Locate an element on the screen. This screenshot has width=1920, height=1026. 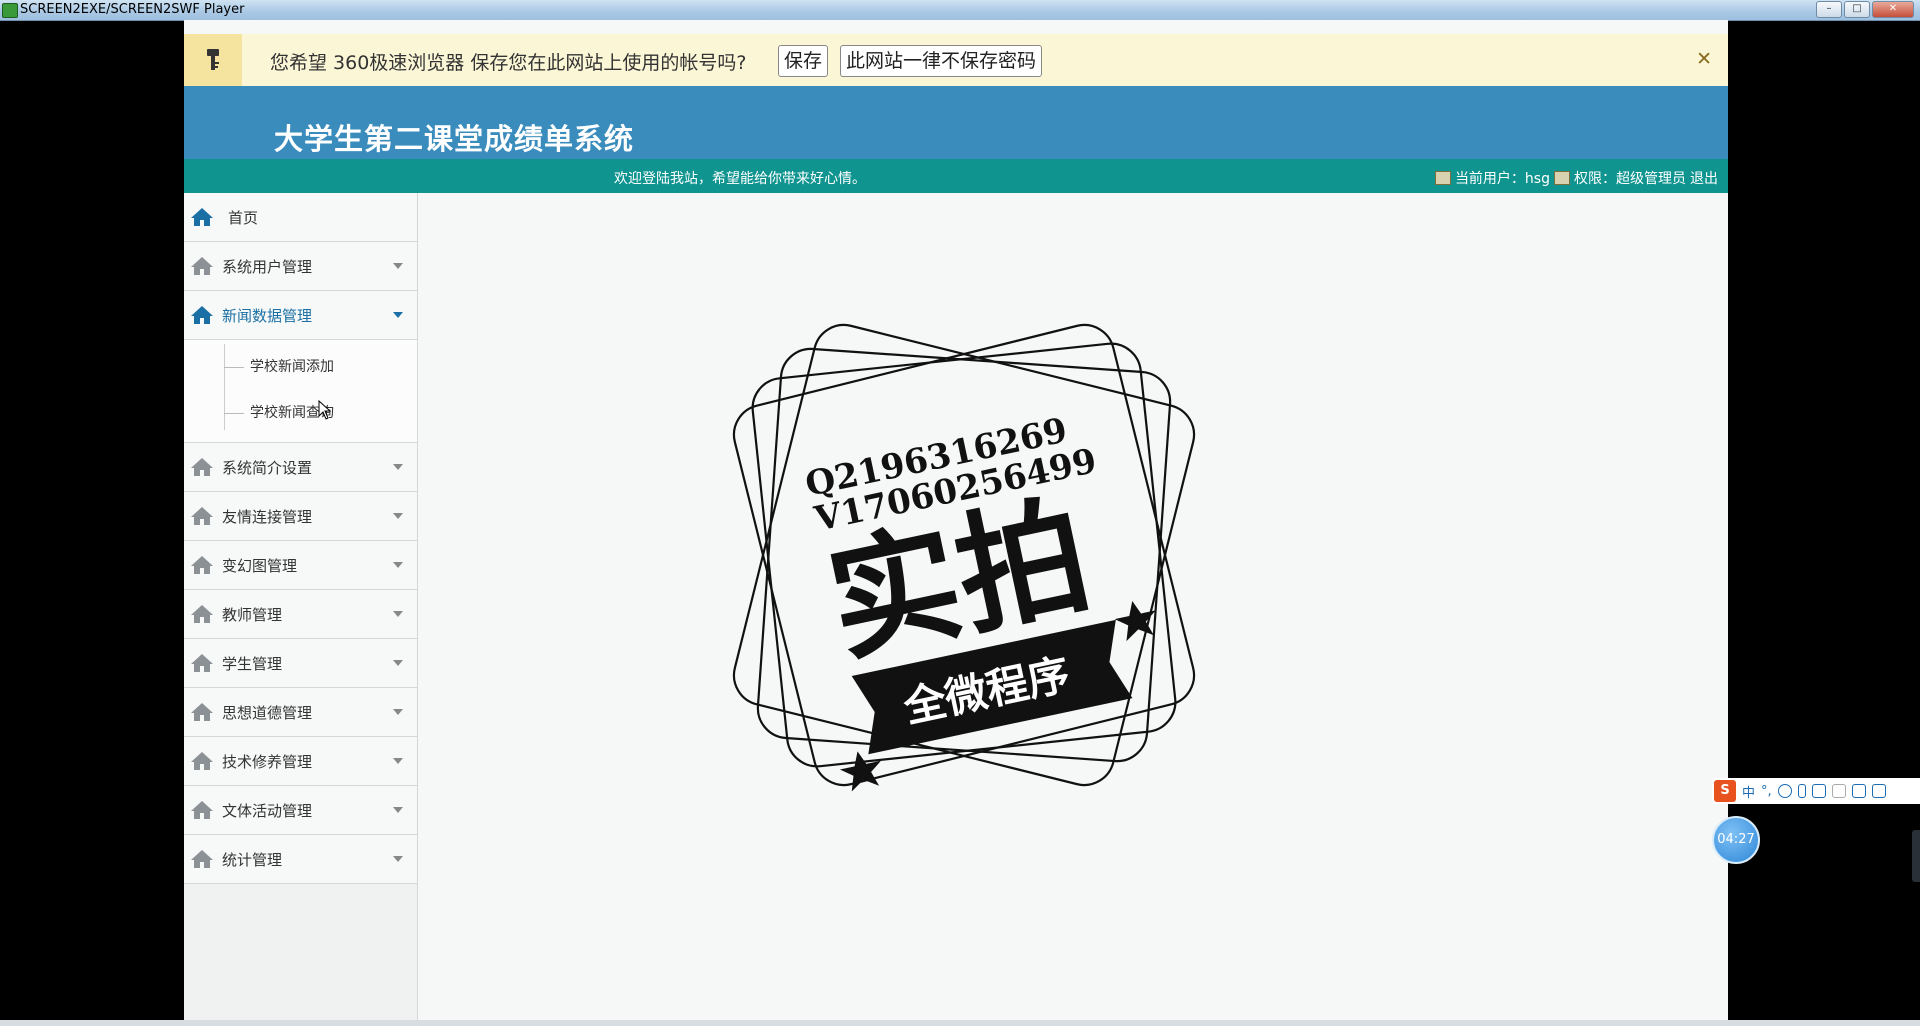
sidebar-item-sports: 文体活动管理 is located at coordinates (300, 810).